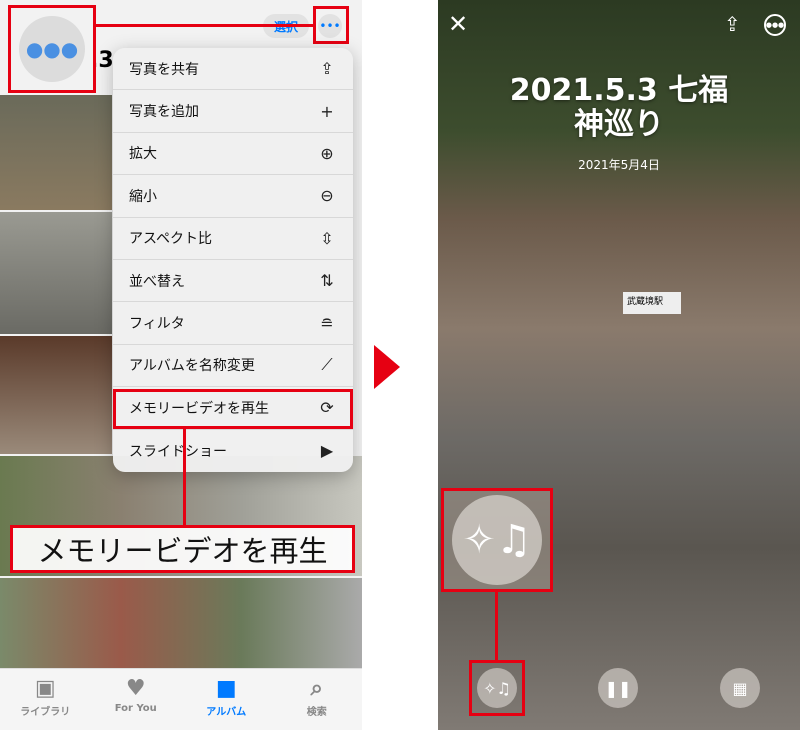  I want to click on tab-for-you: ♥ For You, so click(136, 702).